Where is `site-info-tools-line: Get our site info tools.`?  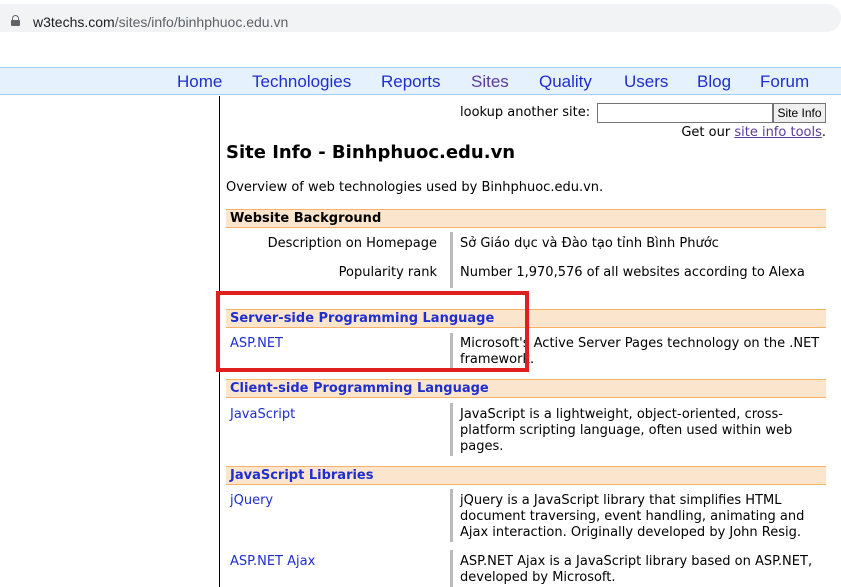 site-info-tools-line: Get our site info tools. is located at coordinates (753, 132).